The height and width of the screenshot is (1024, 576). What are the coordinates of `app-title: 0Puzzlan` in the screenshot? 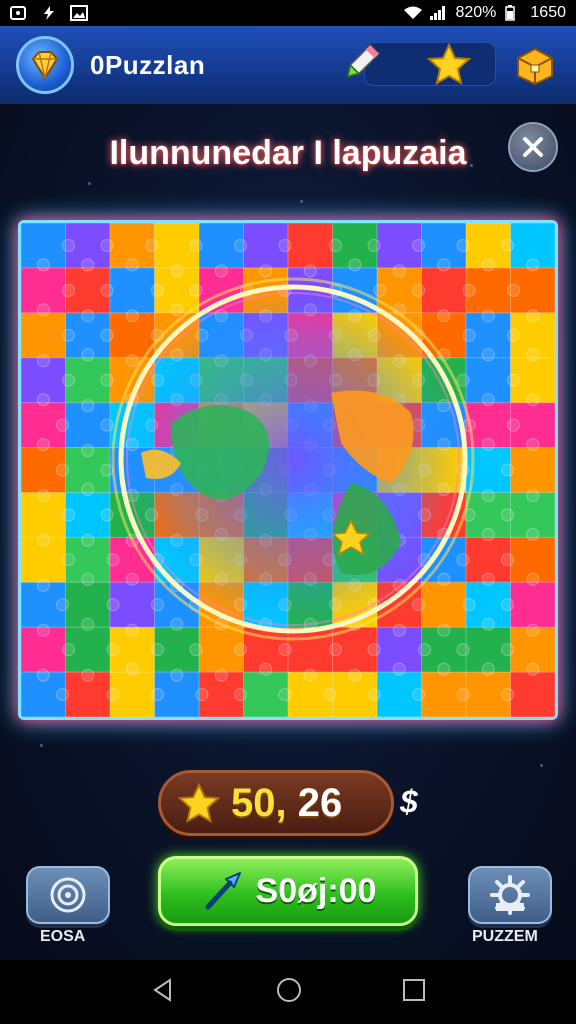 It's located at (148, 65).